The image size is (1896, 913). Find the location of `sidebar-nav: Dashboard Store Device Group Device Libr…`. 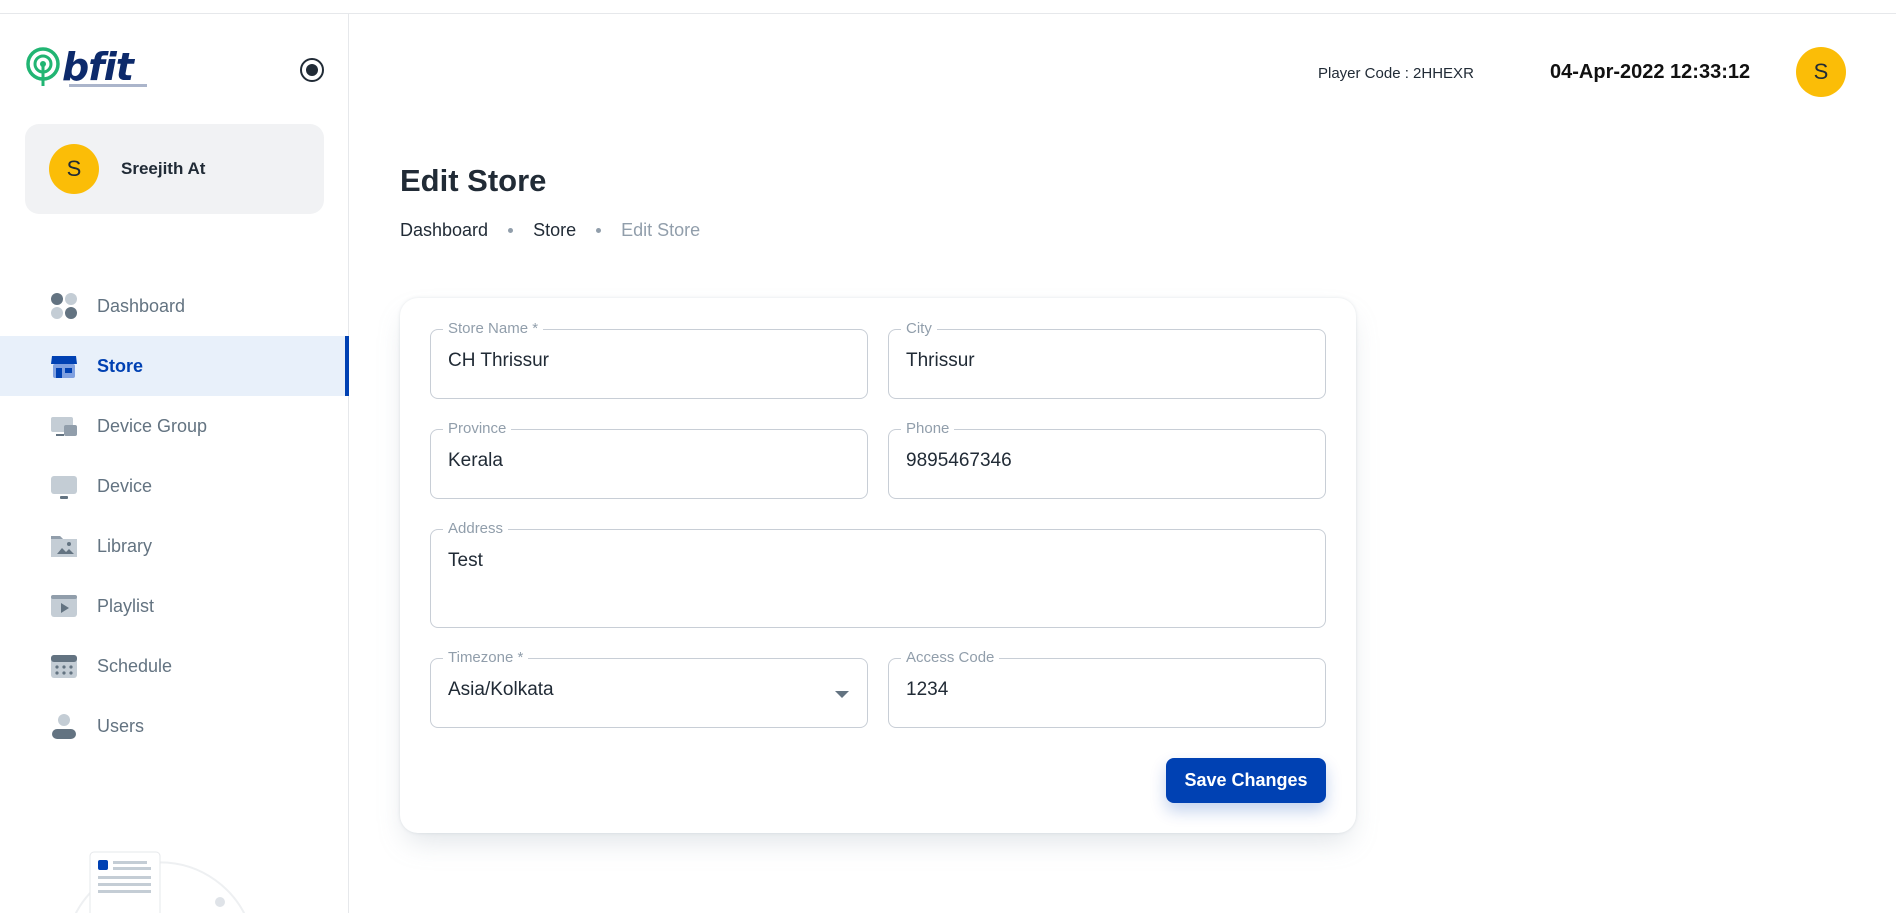

sidebar-nav: Dashboard Store Device Group Device Libr… is located at coordinates (174, 516).